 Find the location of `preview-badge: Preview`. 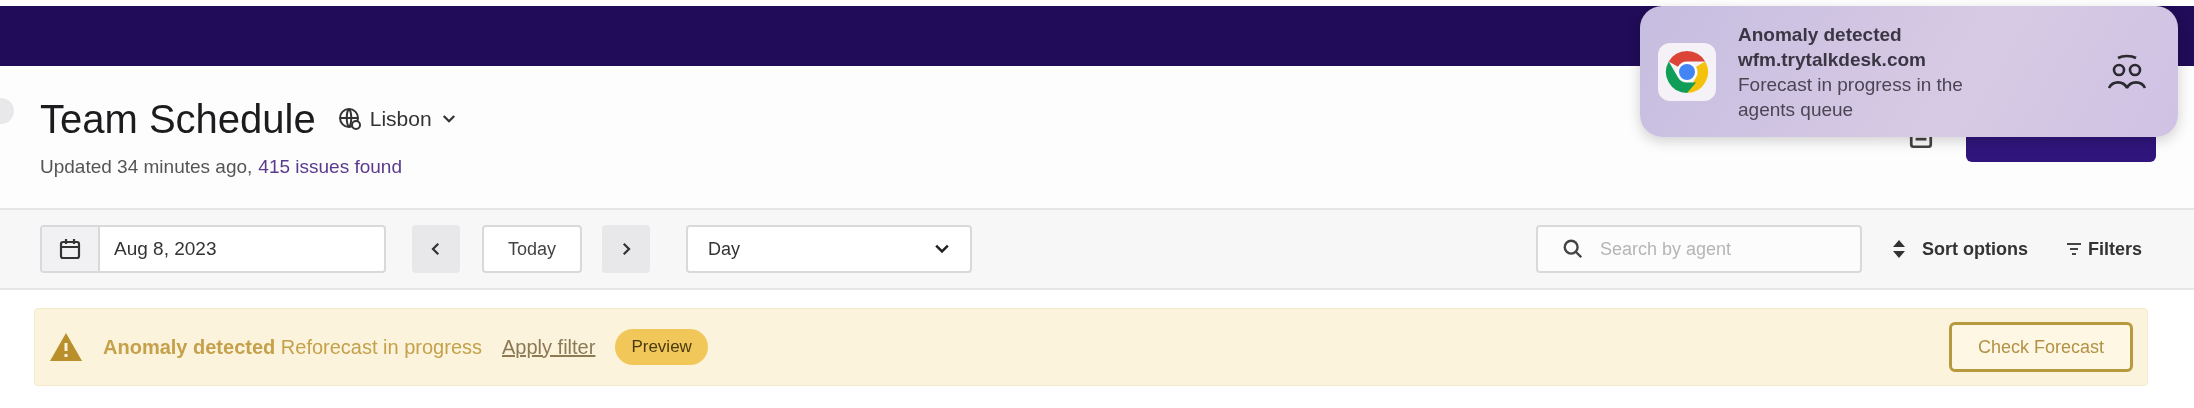

preview-badge: Preview is located at coordinates (661, 347).